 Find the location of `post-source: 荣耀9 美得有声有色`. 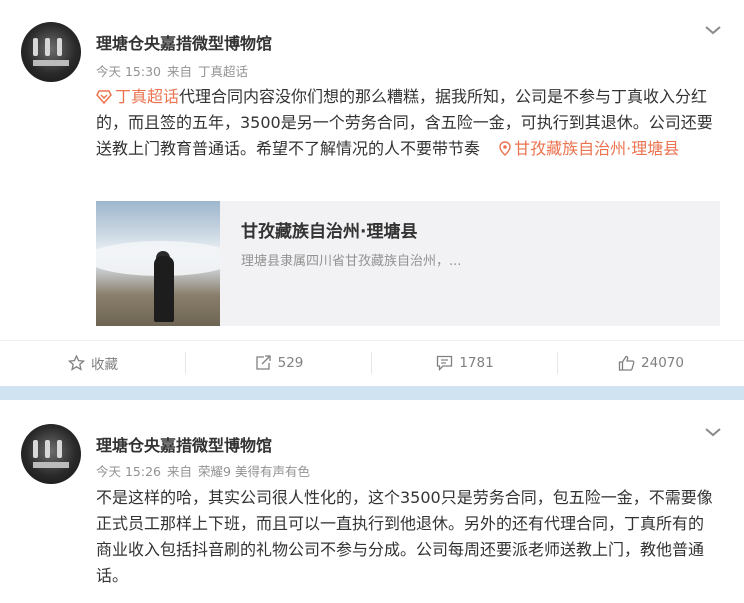

post-source: 荣耀9 美得有声有色 is located at coordinates (254, 471).